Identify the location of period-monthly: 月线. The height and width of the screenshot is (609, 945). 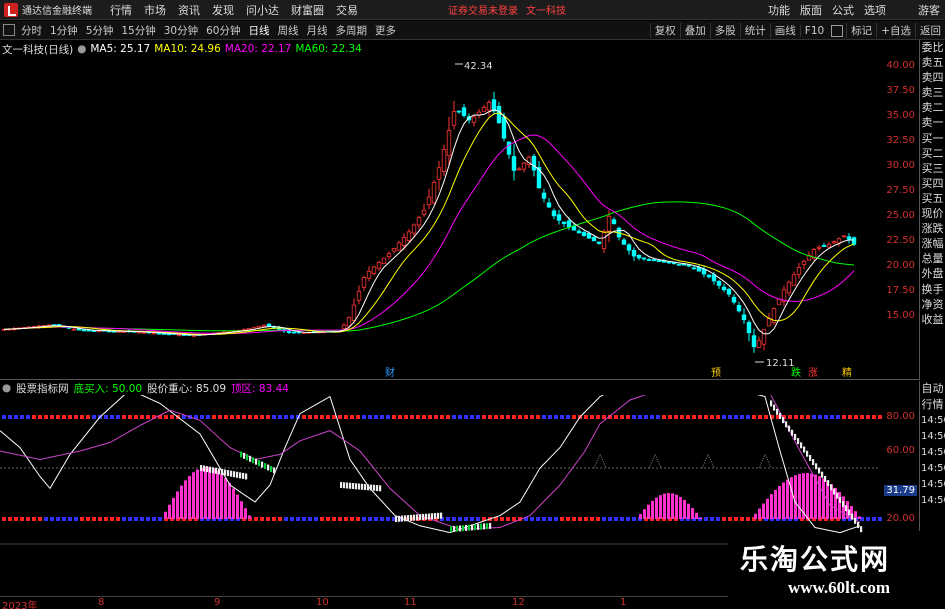
(317, 30).